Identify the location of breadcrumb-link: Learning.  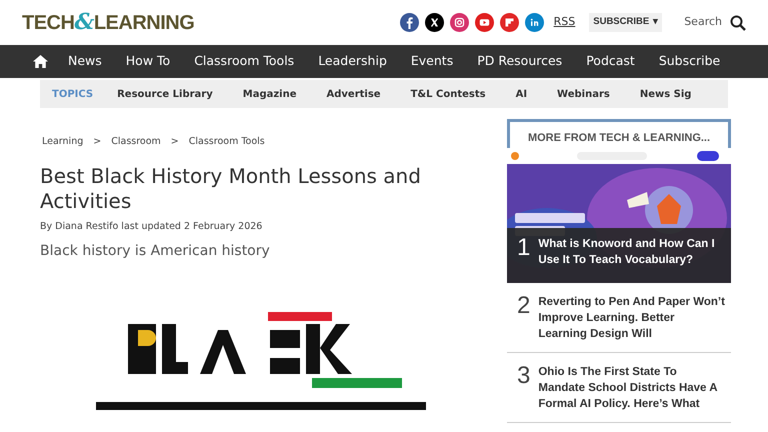
(63, 142).